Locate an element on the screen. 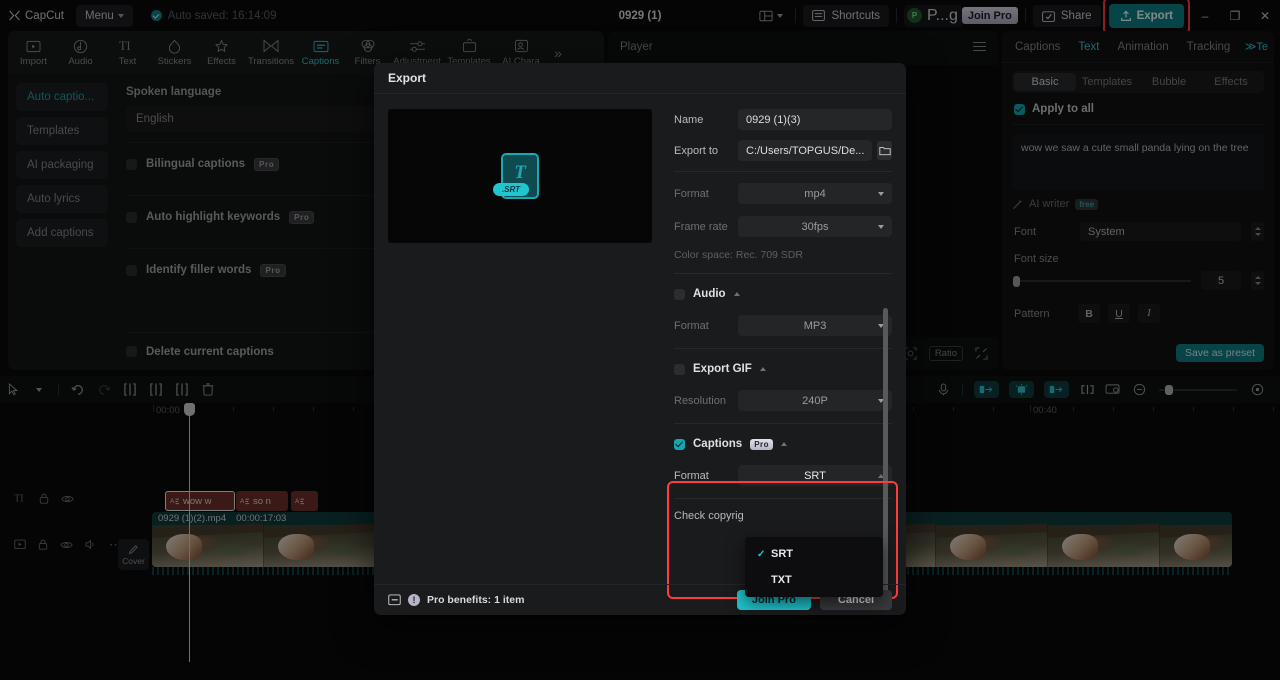 This screenshot has height=680, width=1280. pro-badge: Pro is located at coordinates (762, 444).